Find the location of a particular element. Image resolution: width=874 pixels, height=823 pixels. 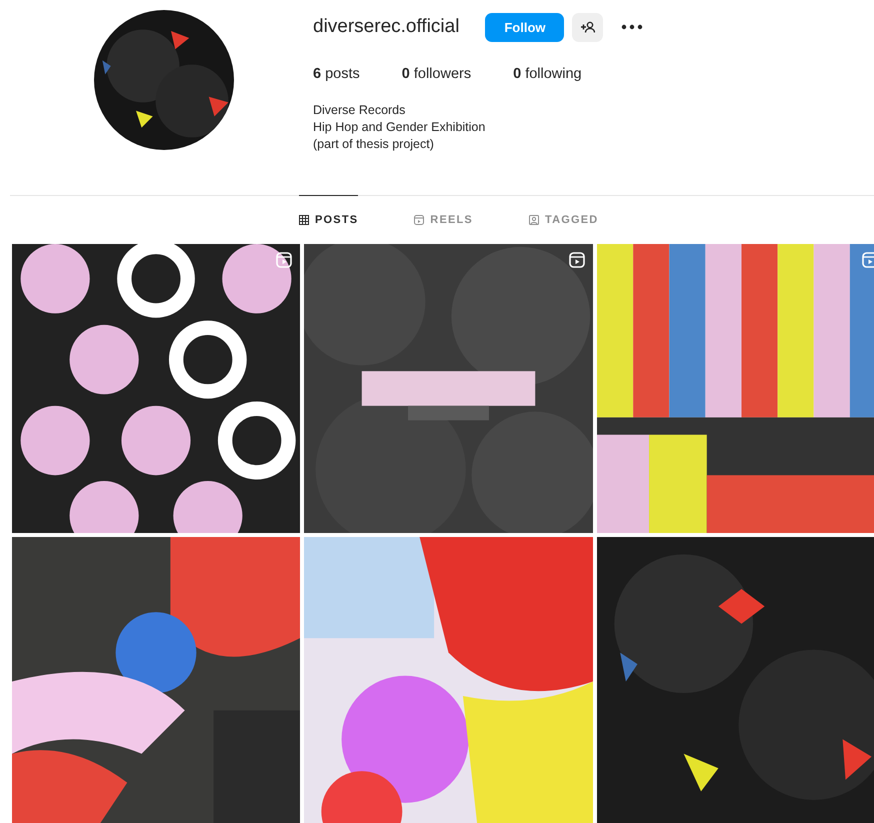

grid-icon is located at coordinates (304, 220).